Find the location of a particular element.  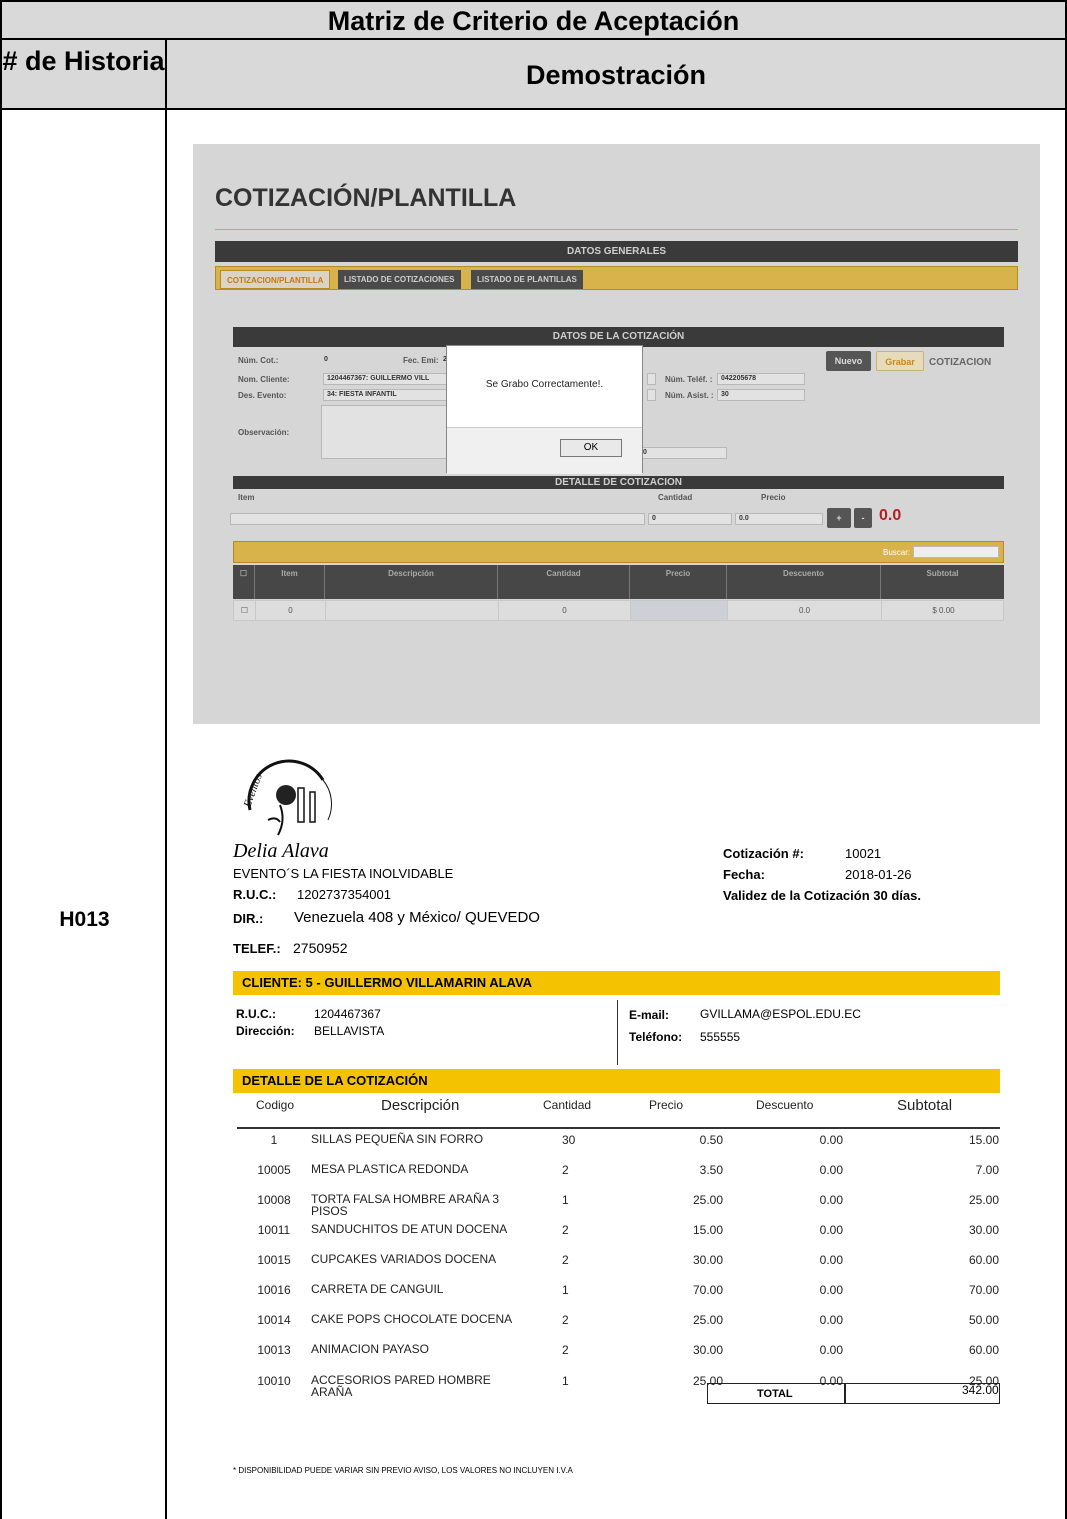

grabar-button: Grabar is located at coordinates (900, 361).